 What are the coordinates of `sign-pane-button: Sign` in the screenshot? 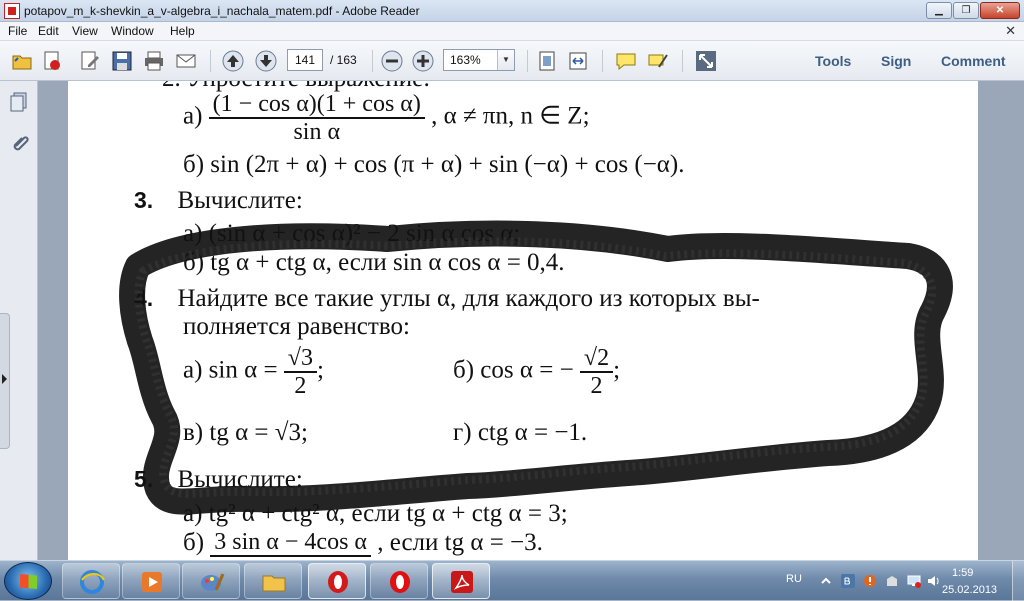 It's located at (896, 61).